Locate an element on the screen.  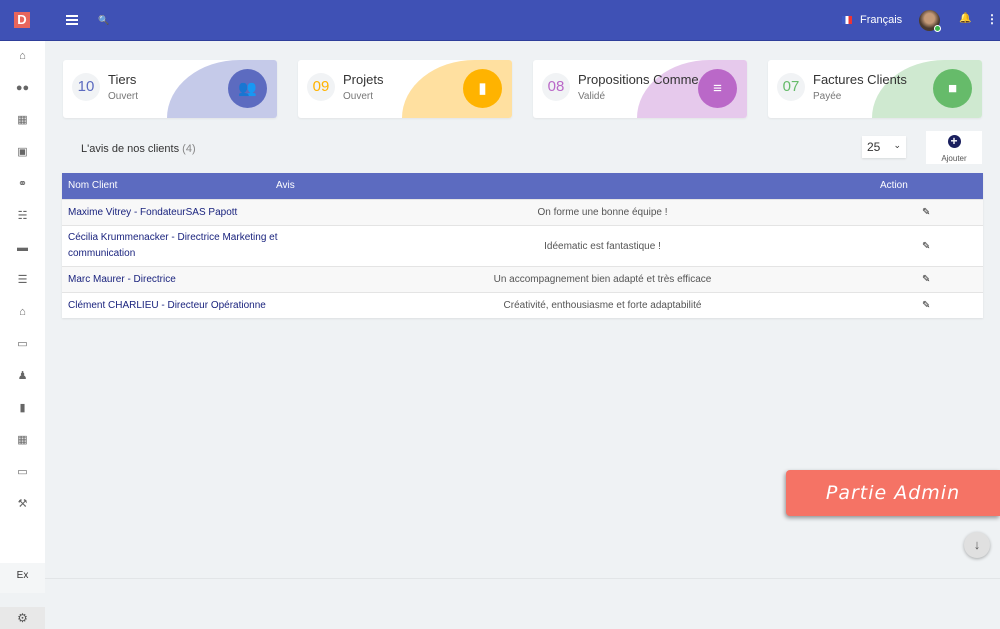
user-avatar is located at coordinates (930, 21).